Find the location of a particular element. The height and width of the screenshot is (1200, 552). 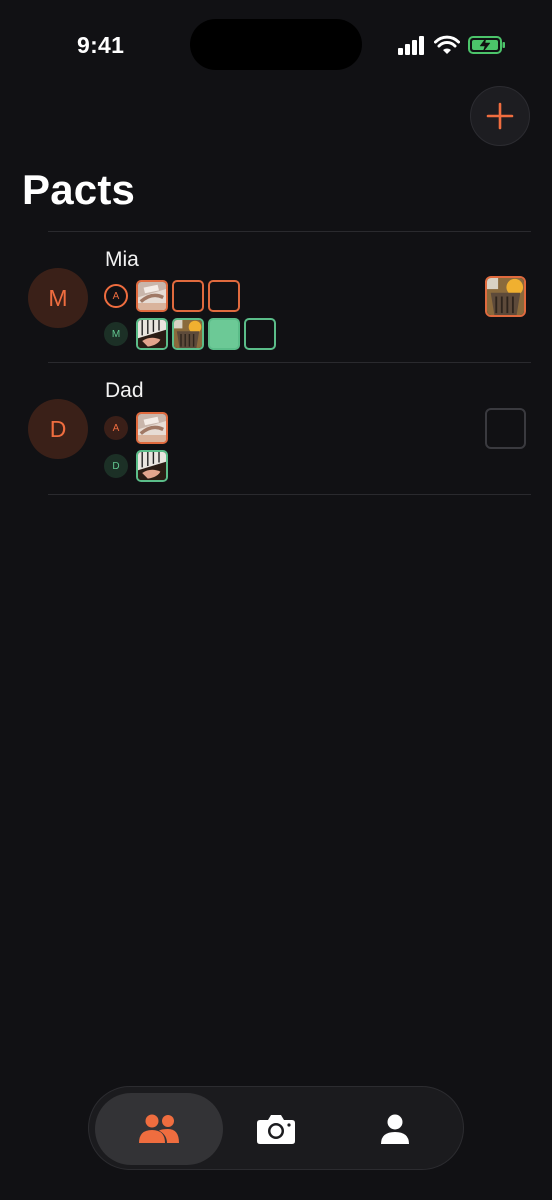

pact-row-dad: D Dad A D is located at coordinates (276, 428).